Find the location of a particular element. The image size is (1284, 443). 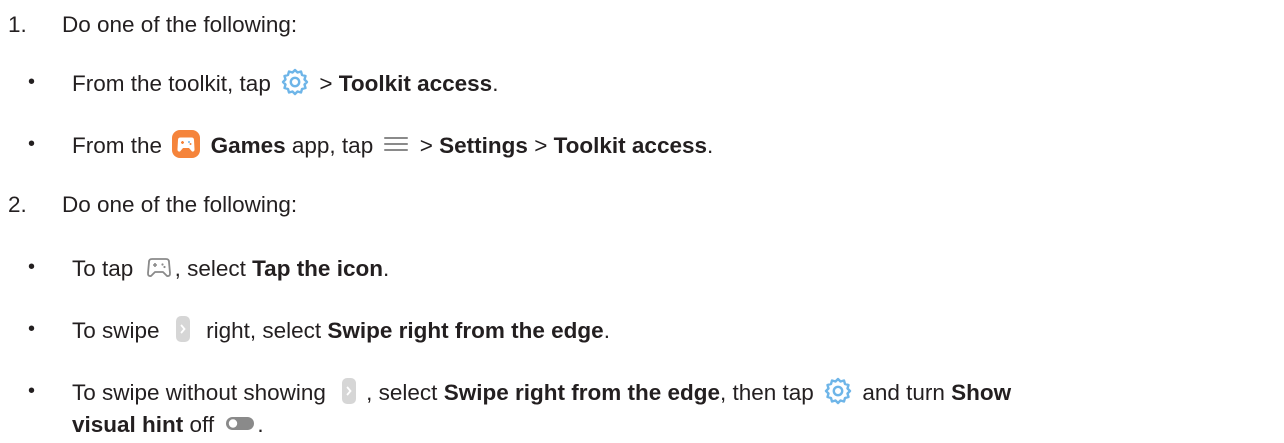

item-text: To tap is located at coordinates (103, 268).